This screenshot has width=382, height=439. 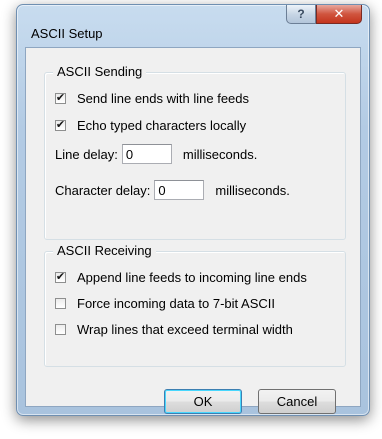 What do you see at coordinates (60, 125) in the screenshot?
I see `echo-typed-checkbox: ✔` at bounding box center [60, 125].